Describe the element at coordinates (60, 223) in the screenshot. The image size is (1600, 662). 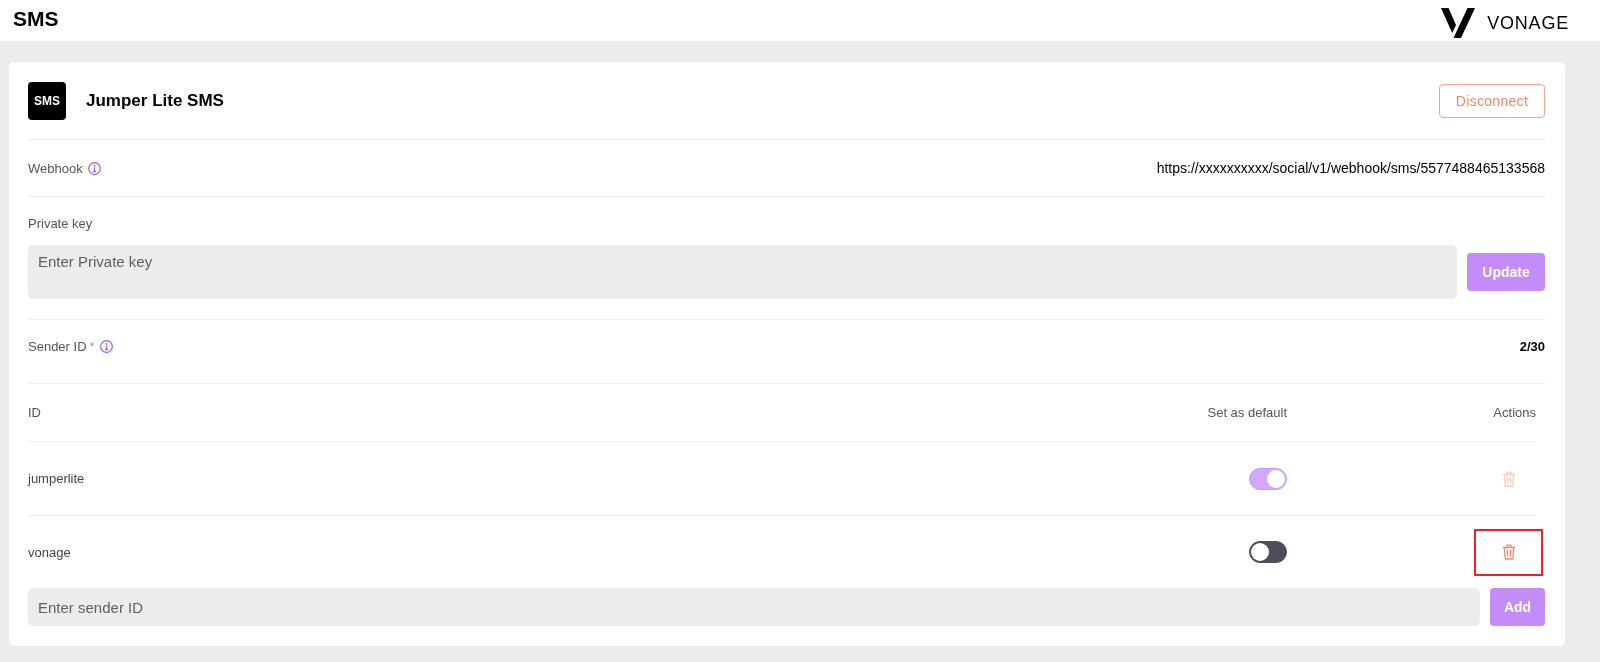
I see `private-key-label: Private key` at that location.